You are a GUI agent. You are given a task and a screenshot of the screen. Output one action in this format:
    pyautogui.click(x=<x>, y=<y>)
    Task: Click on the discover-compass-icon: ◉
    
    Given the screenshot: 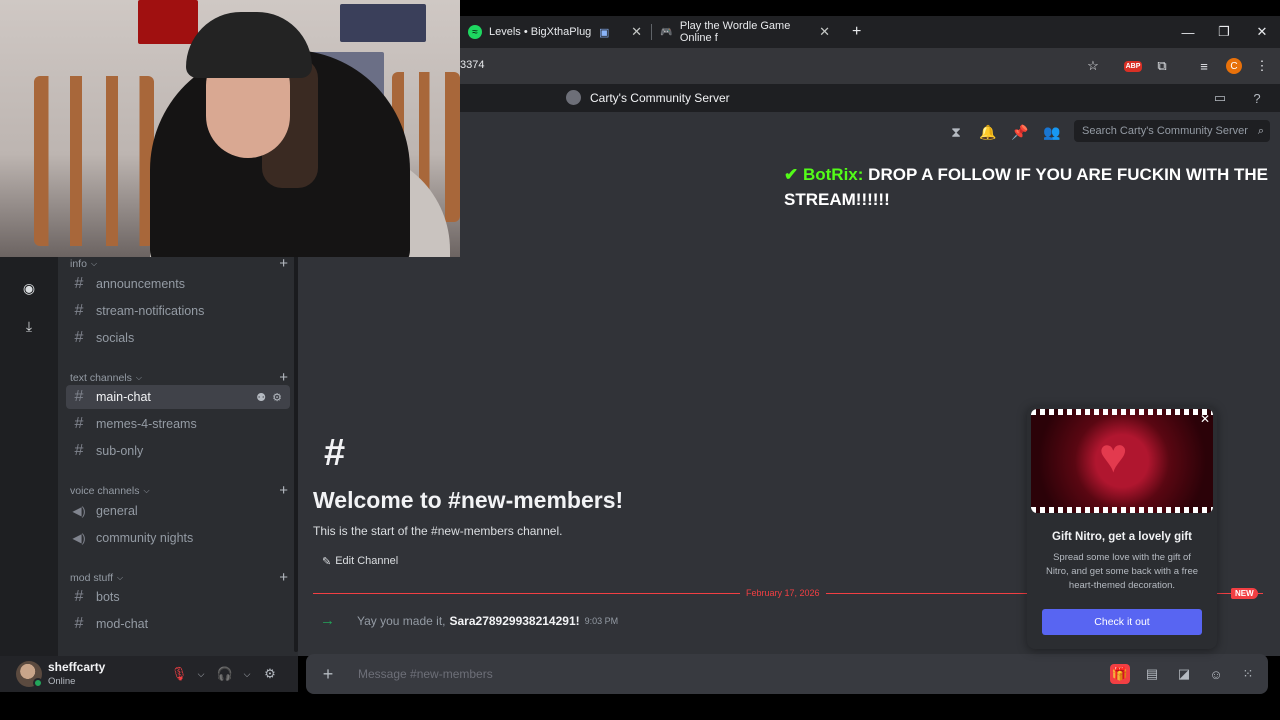 What is the action you would take?
    pyautogui.click(x=29, y=288)
    